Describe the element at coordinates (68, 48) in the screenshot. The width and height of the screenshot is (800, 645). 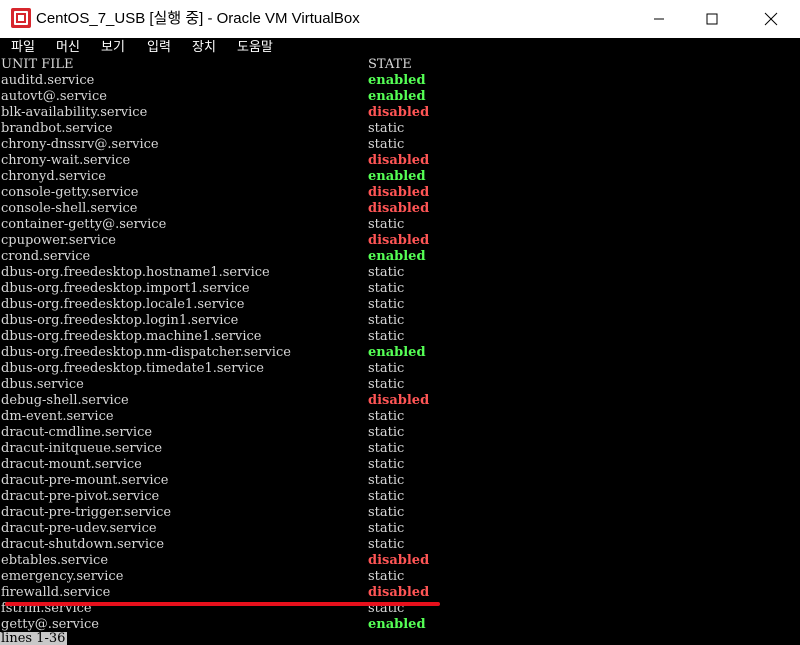
I see `menu-machine: 머신` at that location.